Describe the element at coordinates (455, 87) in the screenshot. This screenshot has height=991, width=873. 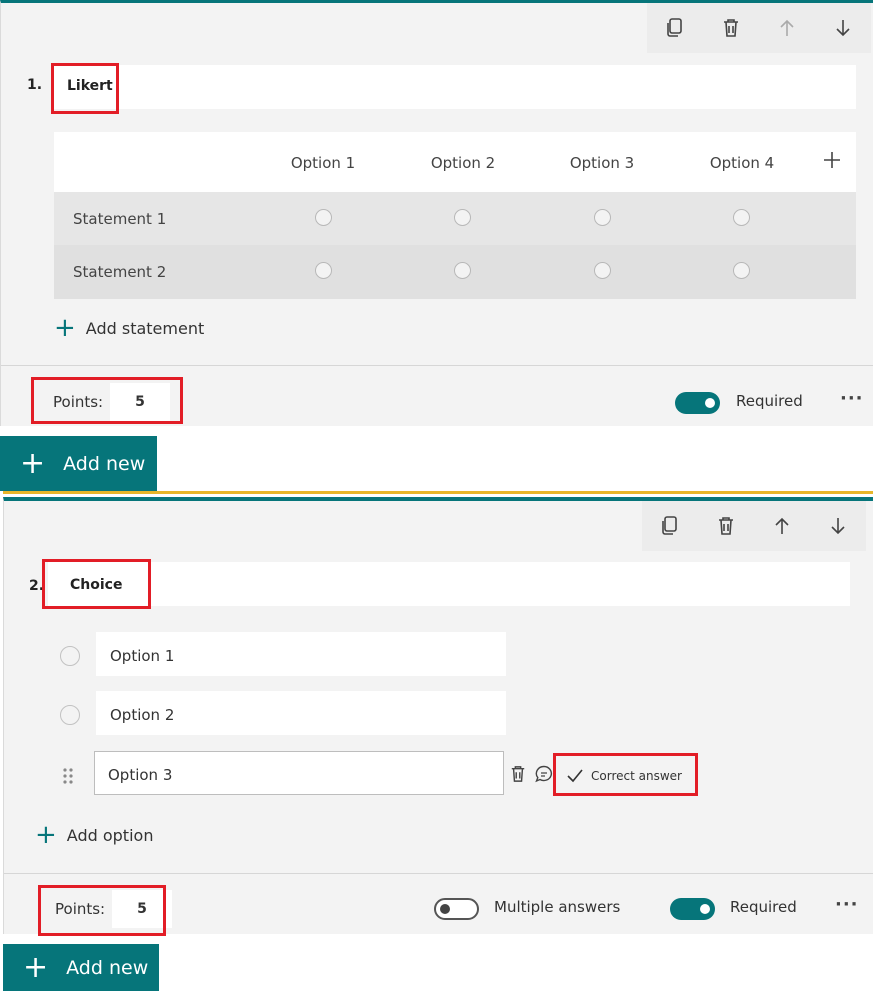
I see `question-title-input: Likert` at that location.